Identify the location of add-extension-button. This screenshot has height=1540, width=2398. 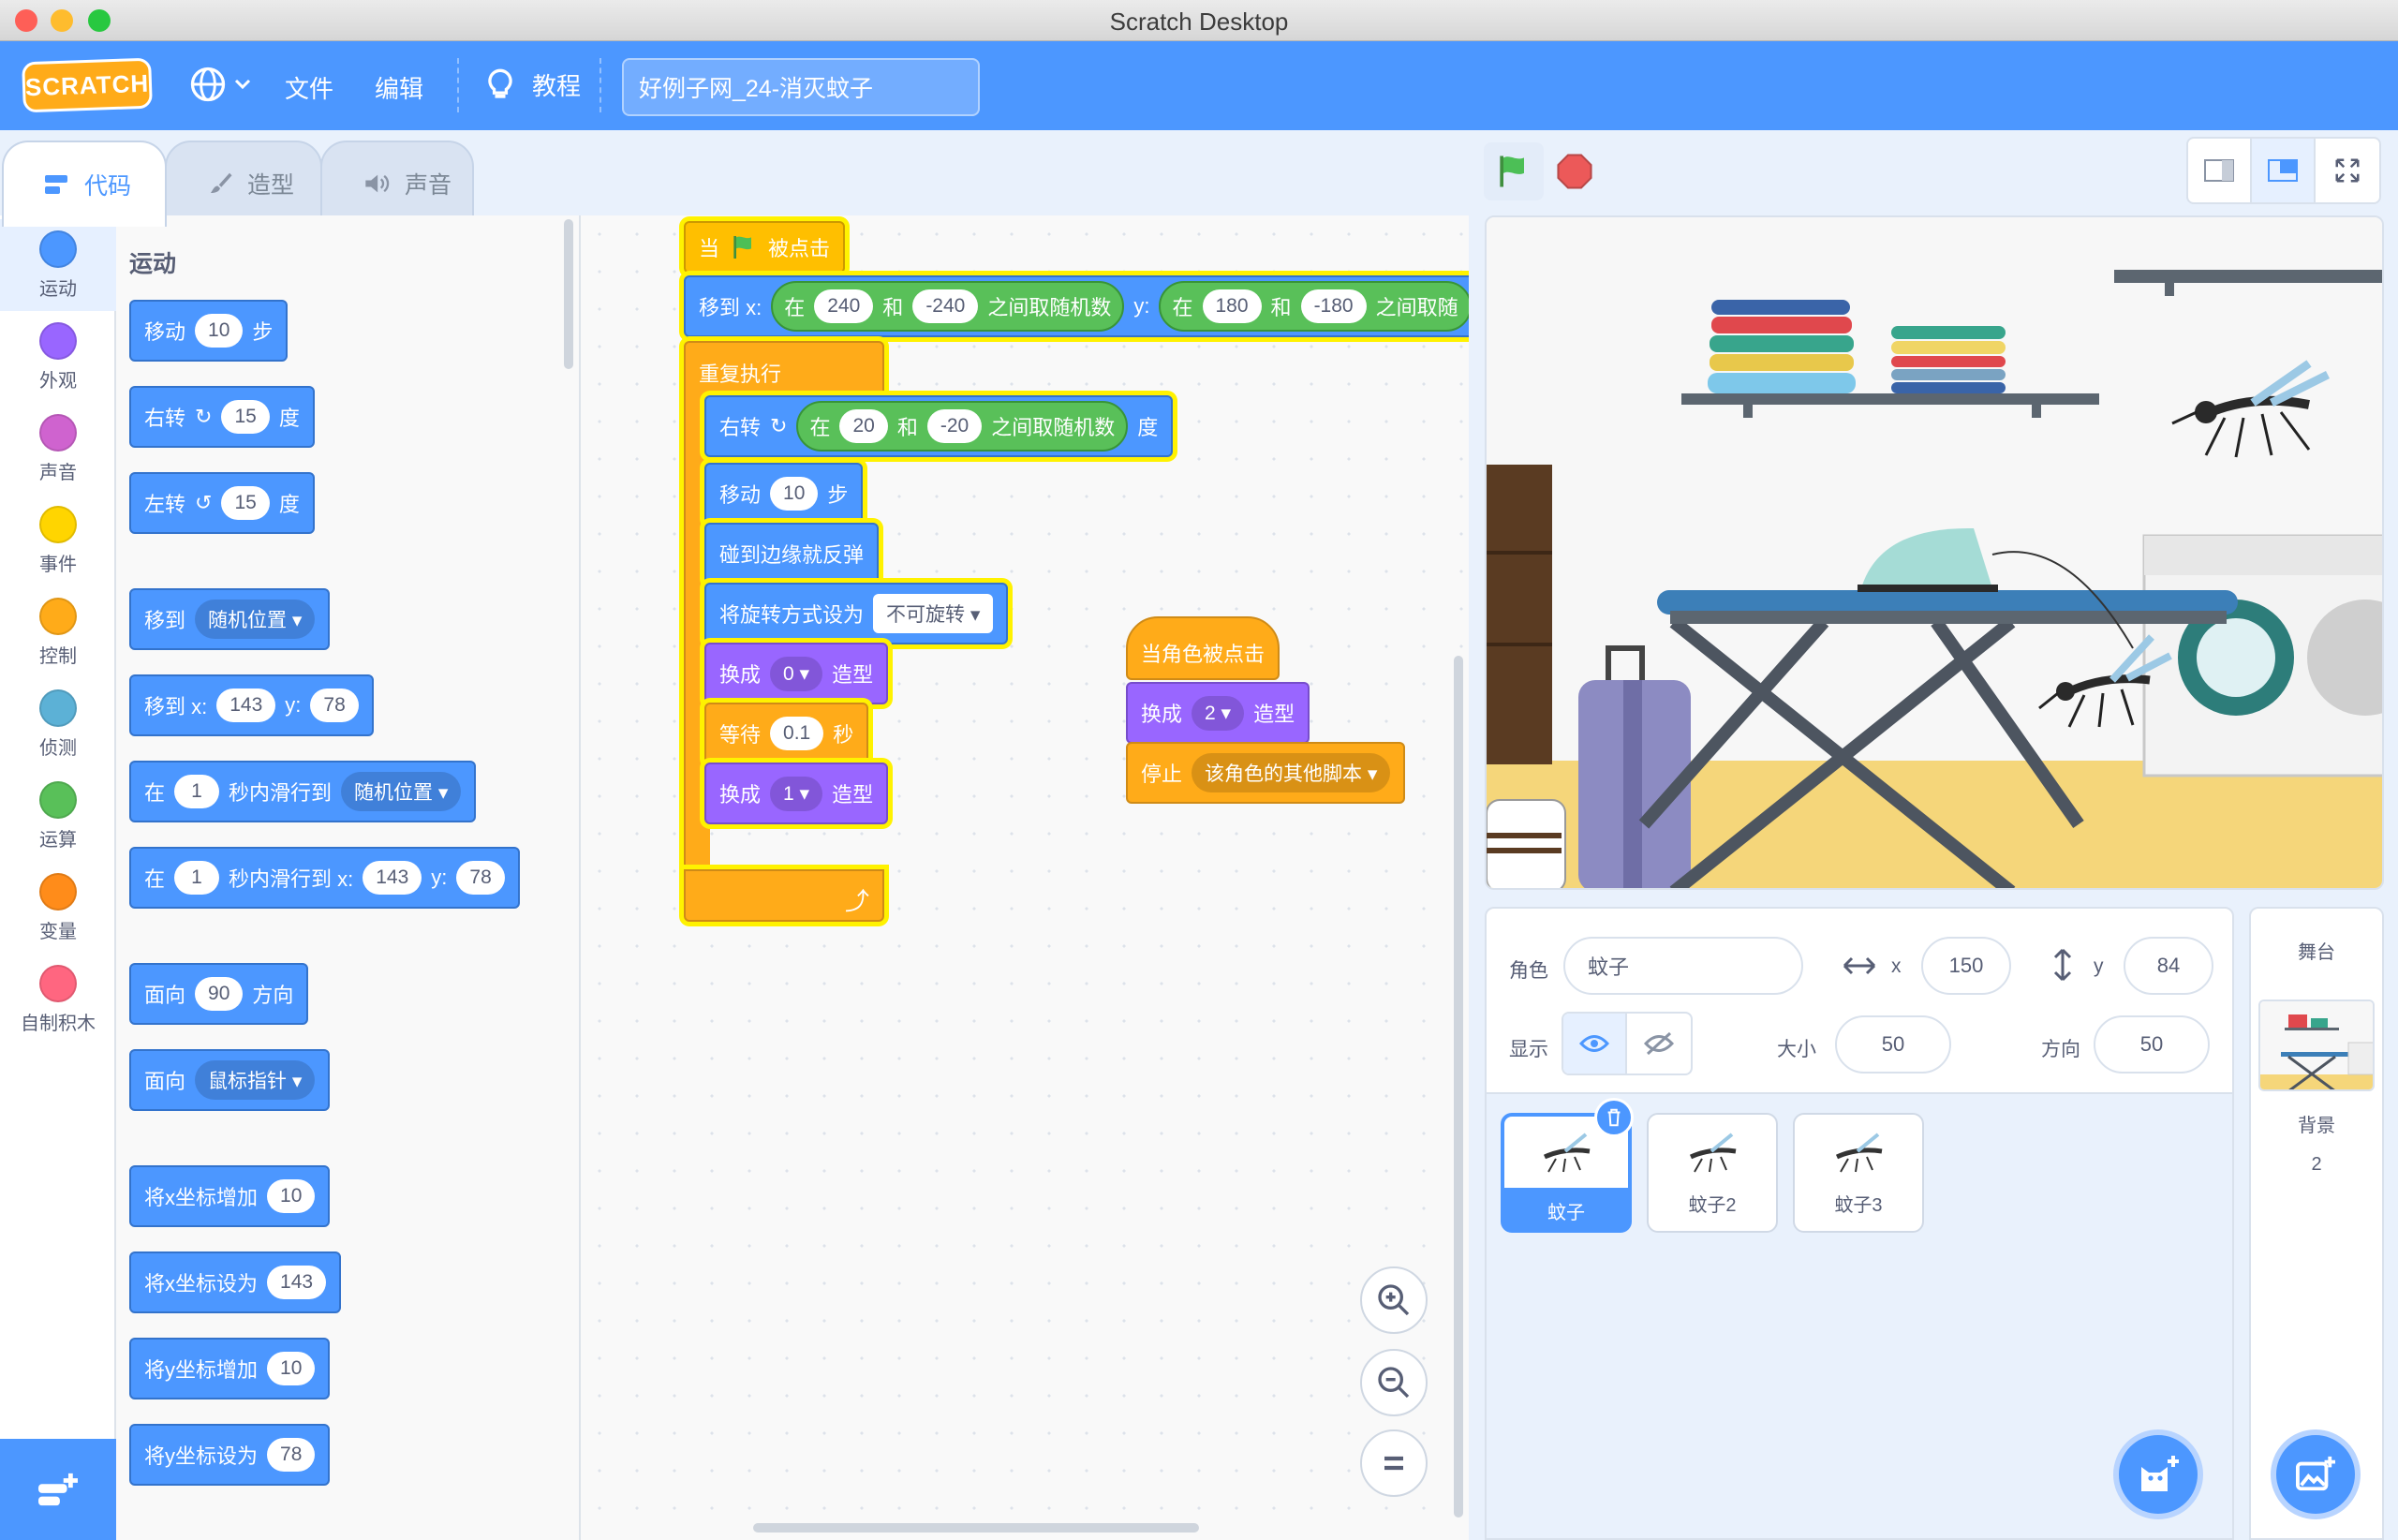
(58, 1489).